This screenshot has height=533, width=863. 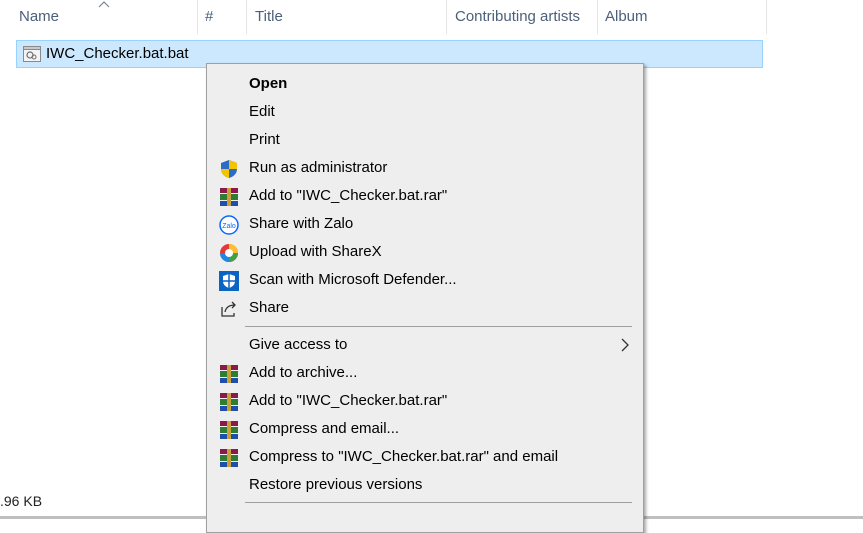 I want to click on batch-file-icon, so click(x=32, y=54).